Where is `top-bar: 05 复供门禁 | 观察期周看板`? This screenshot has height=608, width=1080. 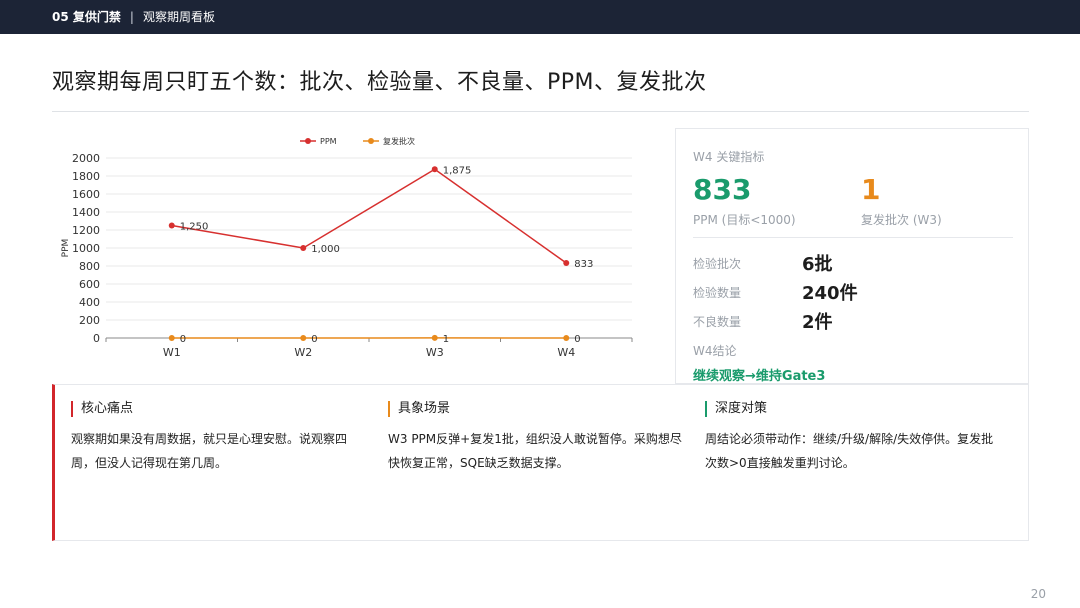
top-bar: 05 复供门禁 | 观察期周看板 is located at coordinates (540, 17).